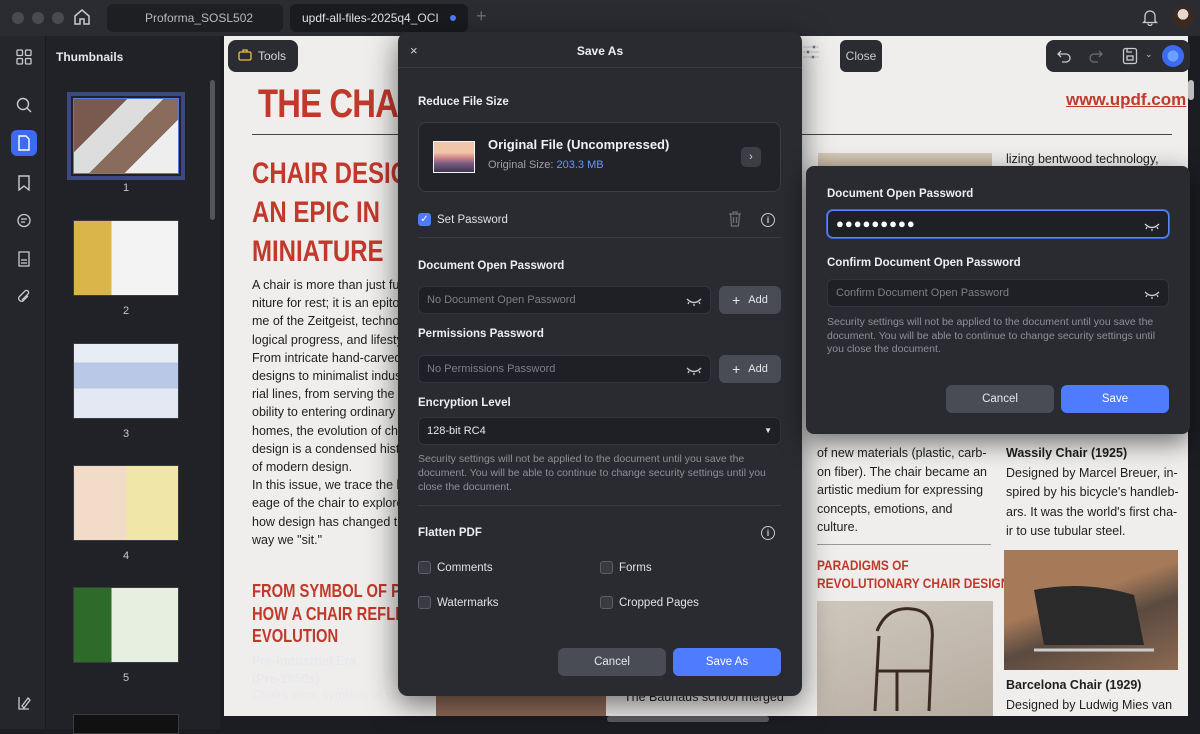 The width and height of the screenshot is (1200, 734). Describe the element at coordinates (24, 703) in the screenshot. I see `layers-icon` at that location.